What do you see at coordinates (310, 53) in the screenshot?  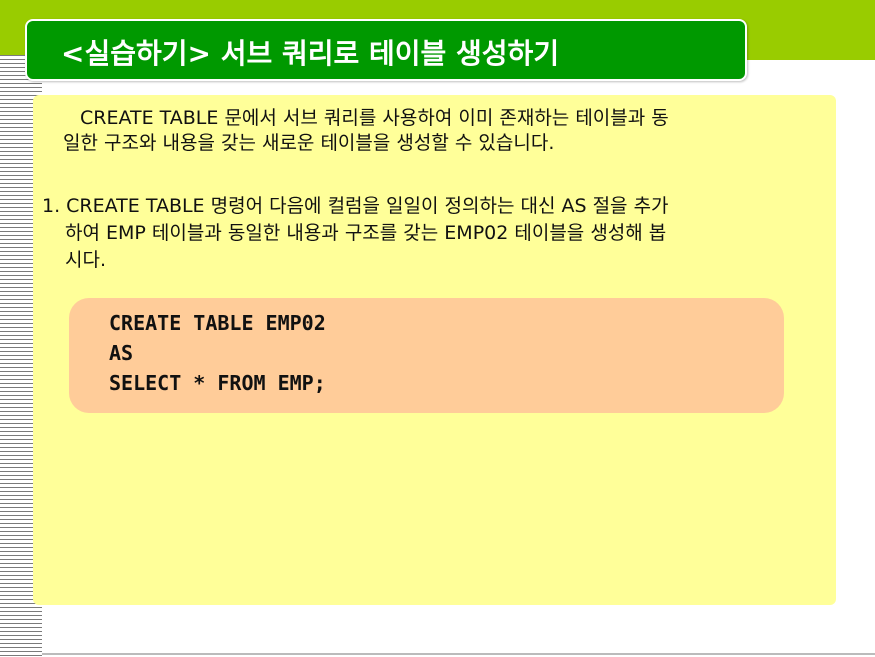 I see `slide-title: <실습하기> 서브 쿼리로 테이블 생성하기` at bounding box center [310, 53].